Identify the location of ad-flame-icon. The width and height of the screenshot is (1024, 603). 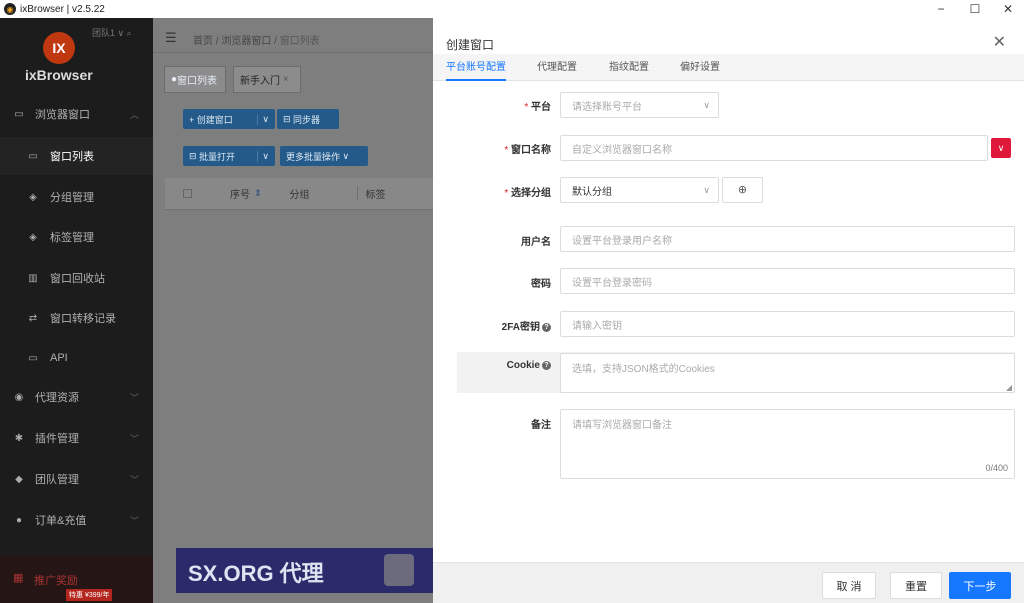
(399, 570).